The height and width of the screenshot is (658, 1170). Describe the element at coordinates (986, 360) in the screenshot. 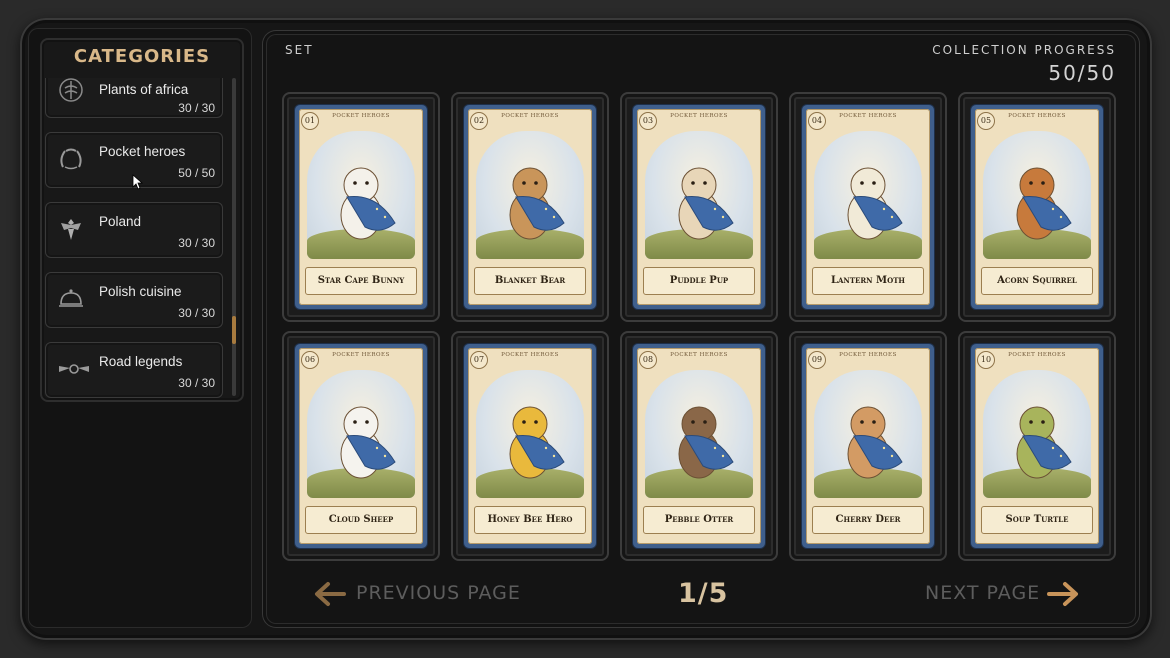

I see `card-number: 10` at that location.